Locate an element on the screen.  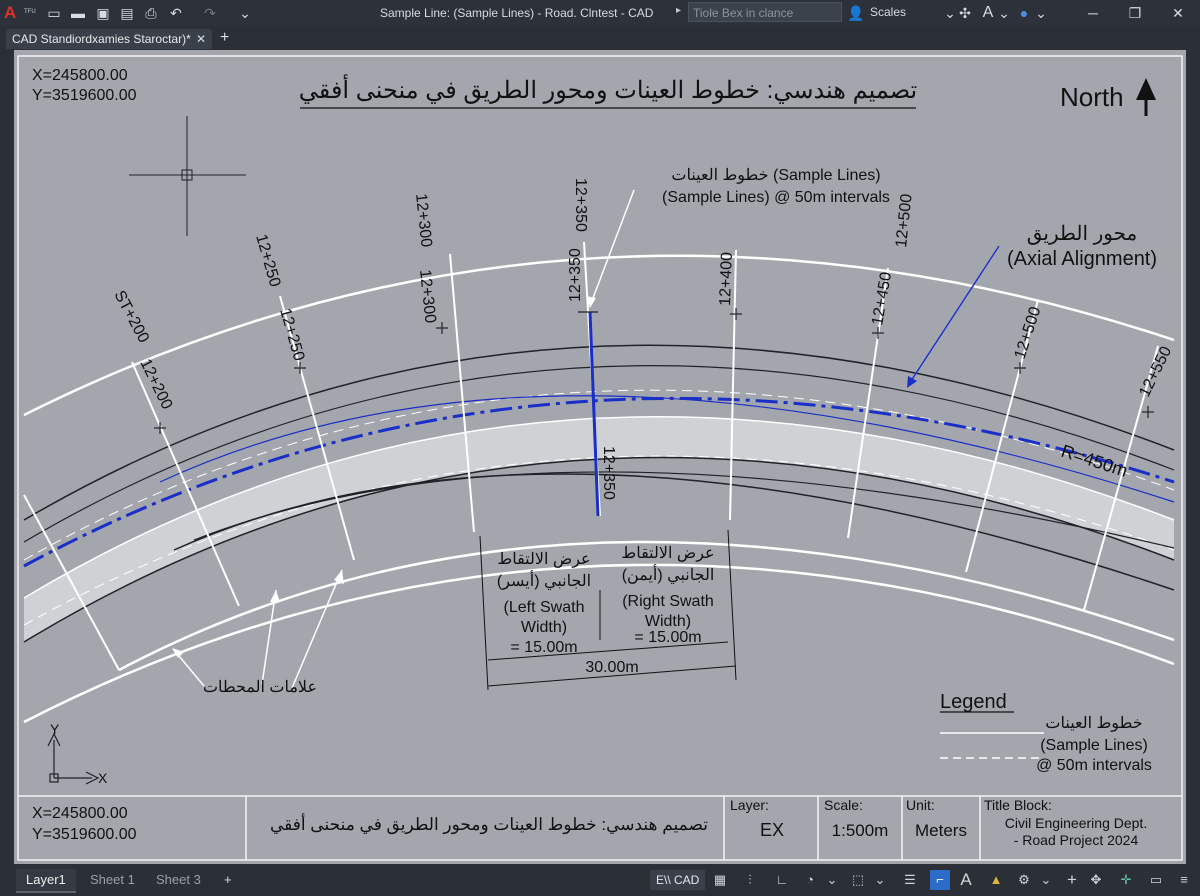
close-tab-icon: ✕ is located at coordinates (201, 39).